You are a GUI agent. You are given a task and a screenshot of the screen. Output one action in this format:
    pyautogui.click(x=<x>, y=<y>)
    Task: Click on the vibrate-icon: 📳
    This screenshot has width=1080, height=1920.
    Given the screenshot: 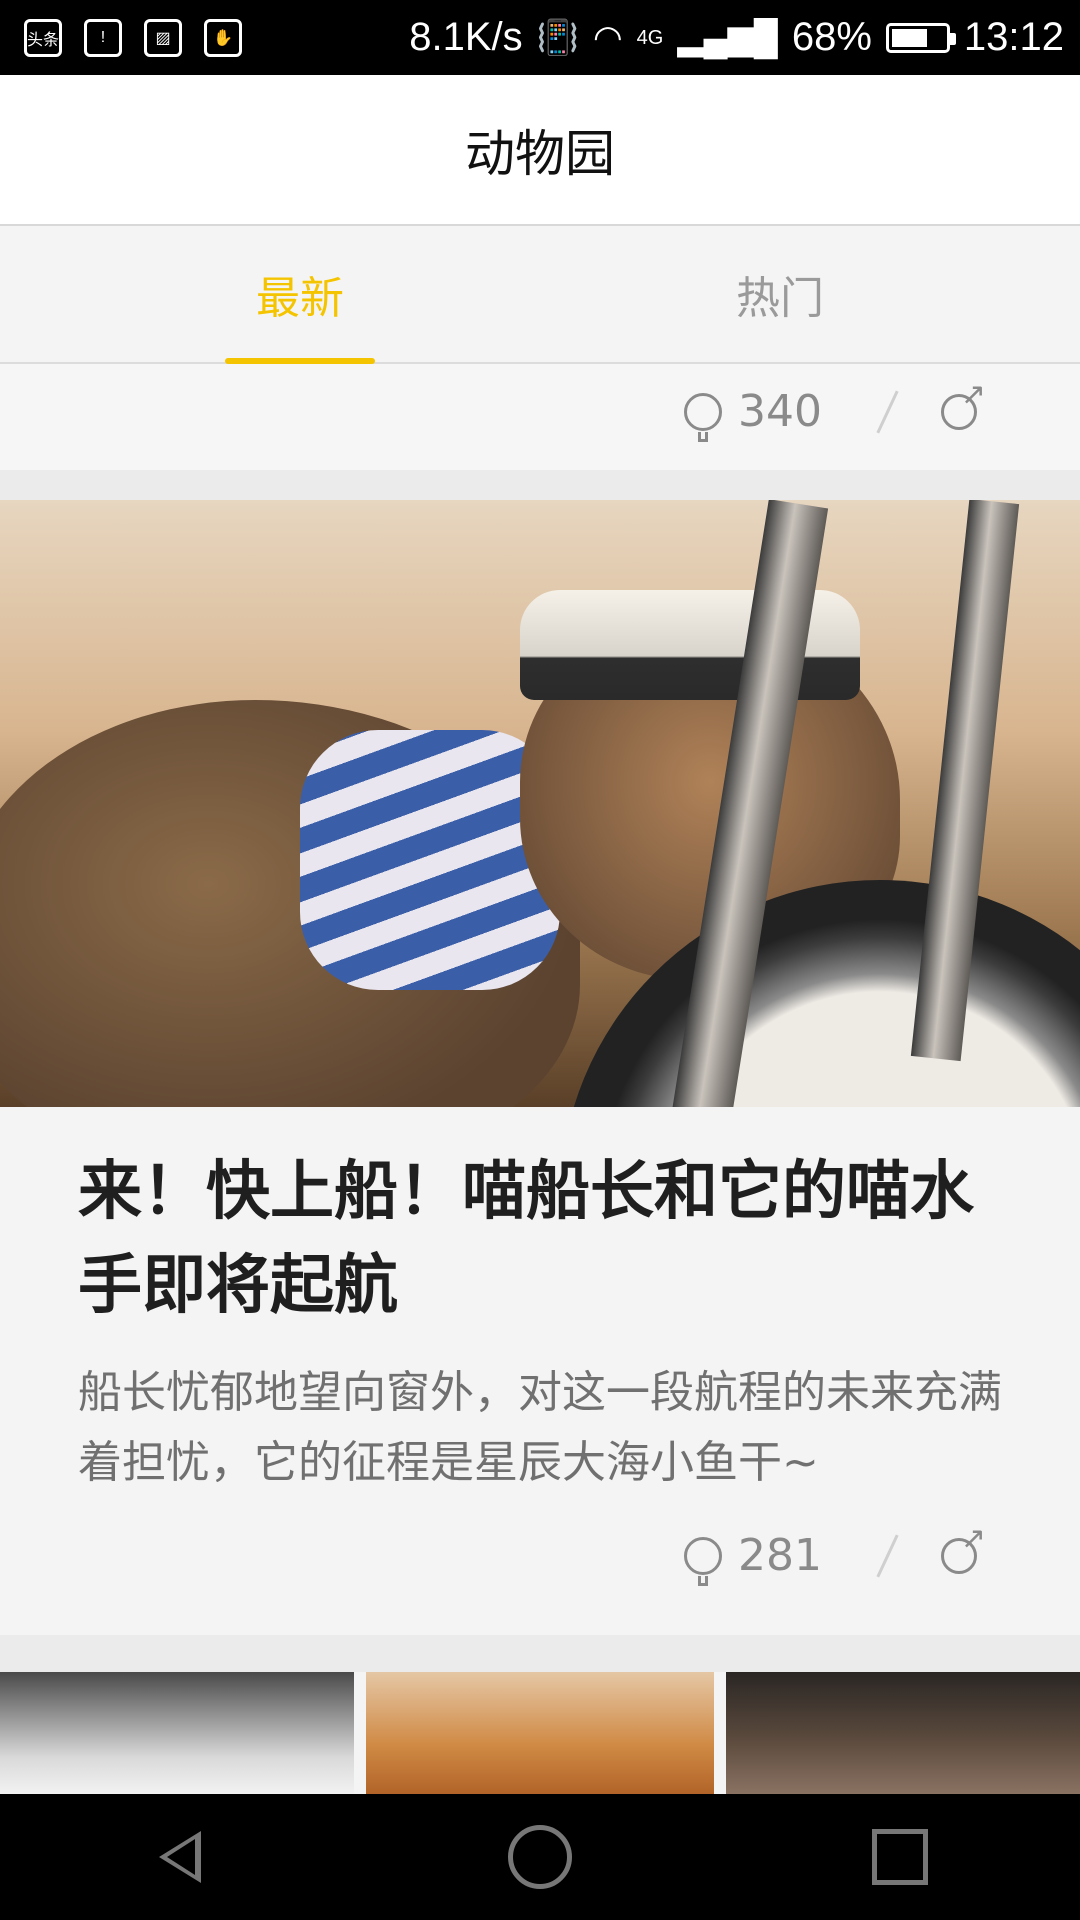 What is the action you would take?
    pyautogui.click(x=557, y=37)
    